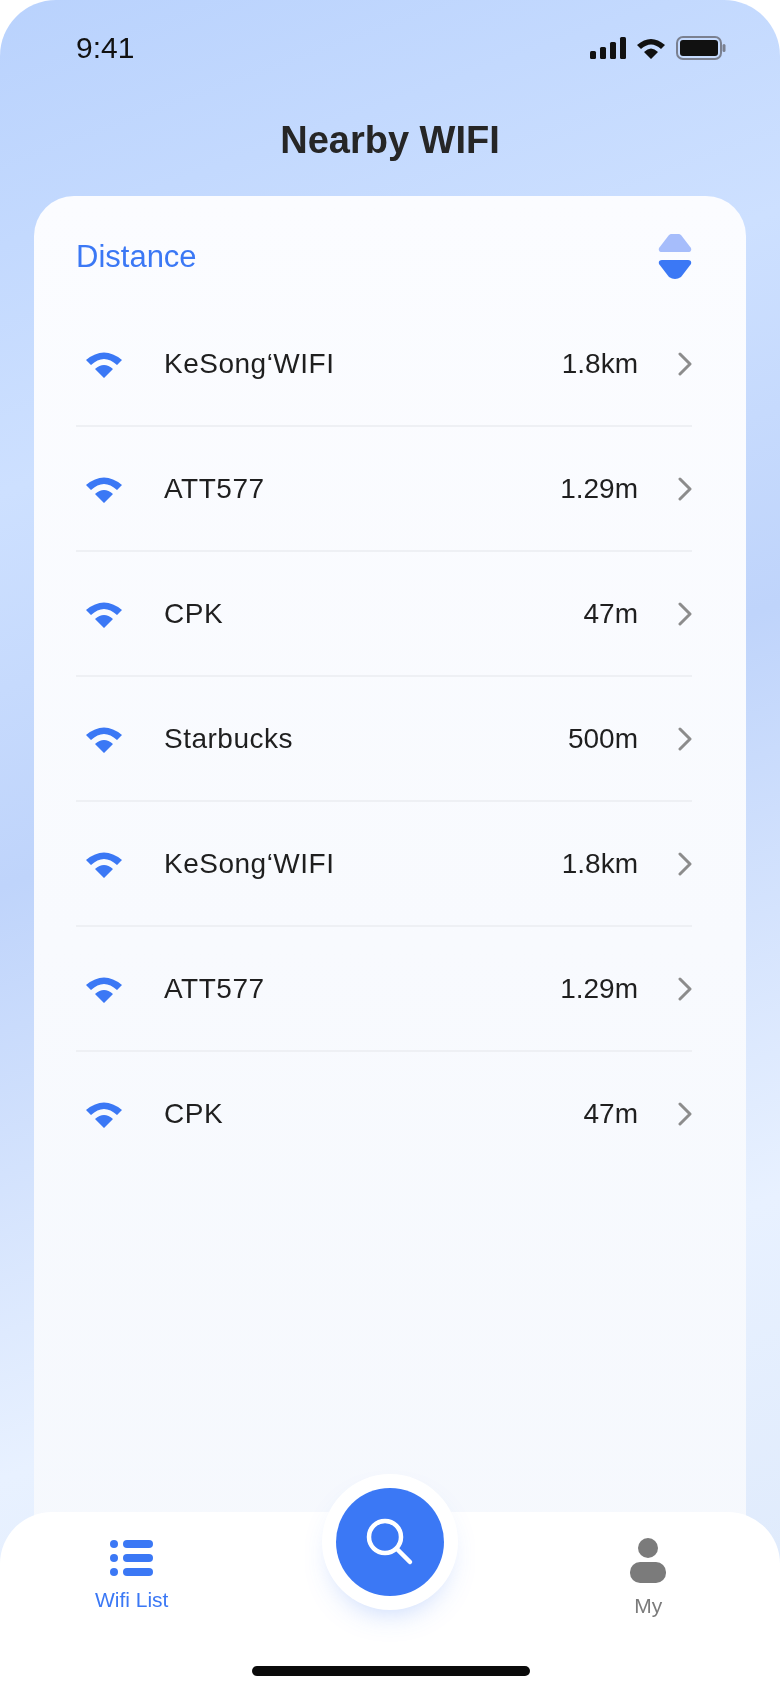  What do you see at coordinates (390, 140) in the screenshot?
I see `page-title: Nearby WIFI` at bounding box center [390, 140].